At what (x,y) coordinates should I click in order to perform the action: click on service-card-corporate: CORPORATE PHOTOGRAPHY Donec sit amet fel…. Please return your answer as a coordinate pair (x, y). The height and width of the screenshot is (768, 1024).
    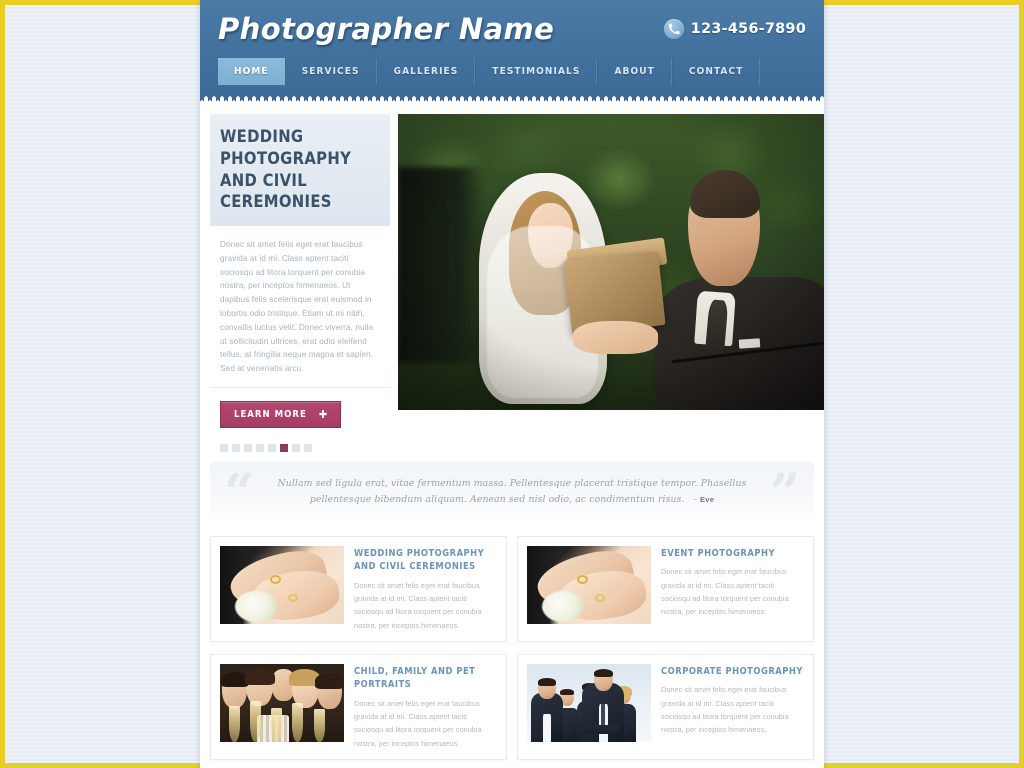
    Looking at the image, I should click on (665, 706).